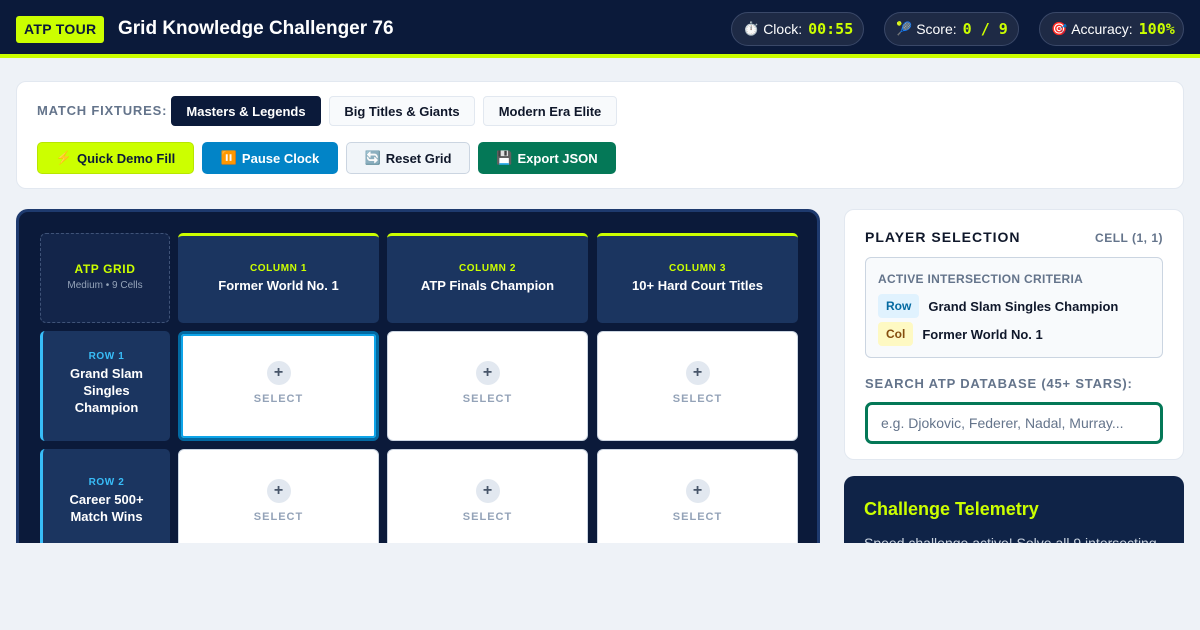  What do you see at coordinates (697, 386) in the screenshot?
I see `grid-cell-1-3: + SELECT` at bounding box center [697, 386].